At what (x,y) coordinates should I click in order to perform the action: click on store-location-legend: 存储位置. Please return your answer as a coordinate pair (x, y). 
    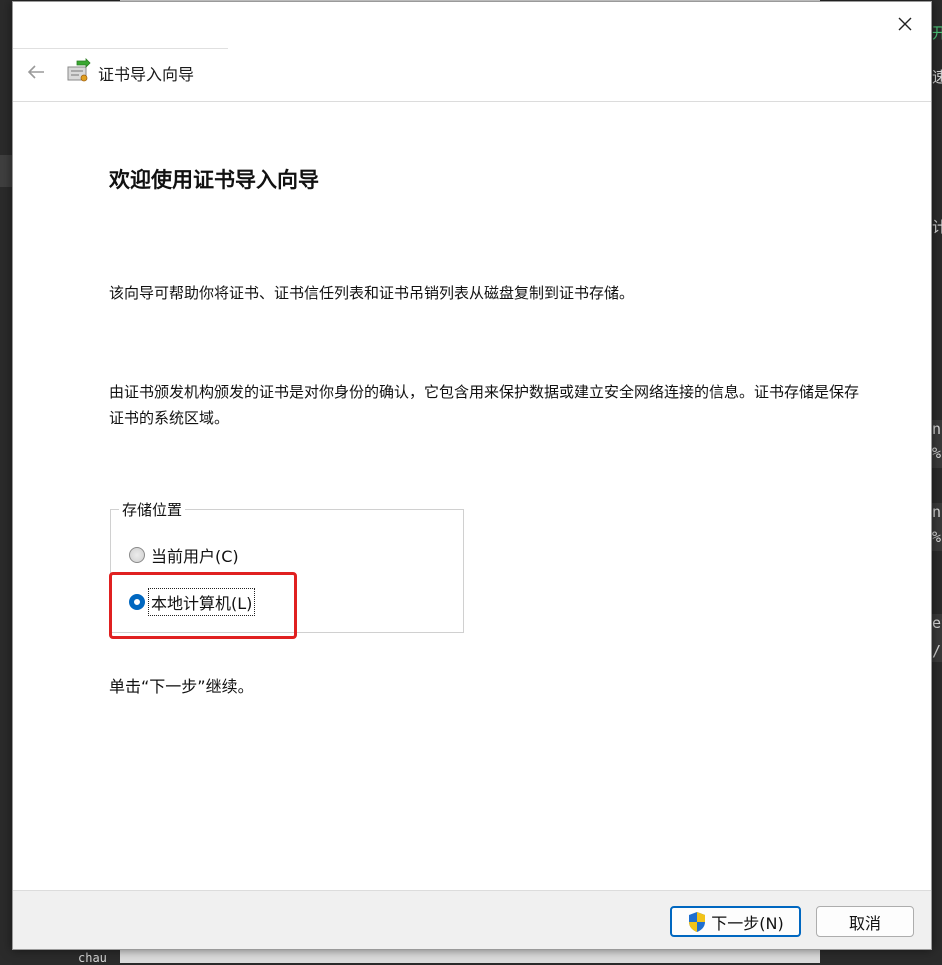
    Looking at the image, I should click on (152, 509).